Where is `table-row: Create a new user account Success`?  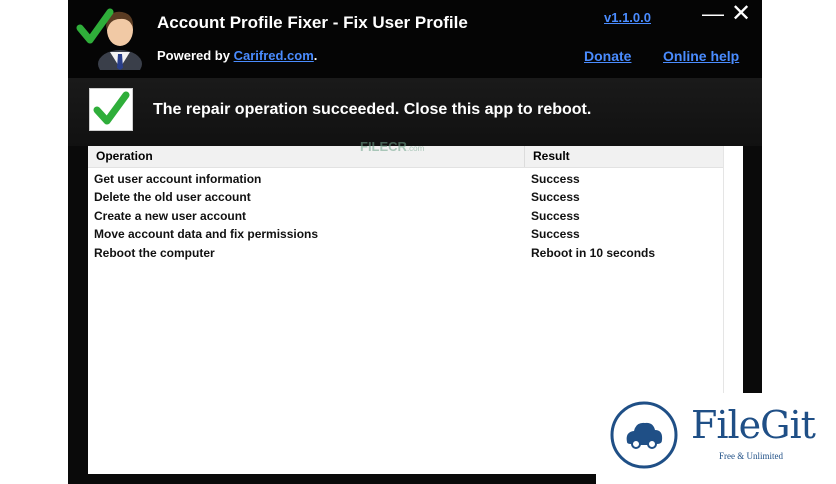
table-row: Create a new user account Success is located at coordinates (408, 216).